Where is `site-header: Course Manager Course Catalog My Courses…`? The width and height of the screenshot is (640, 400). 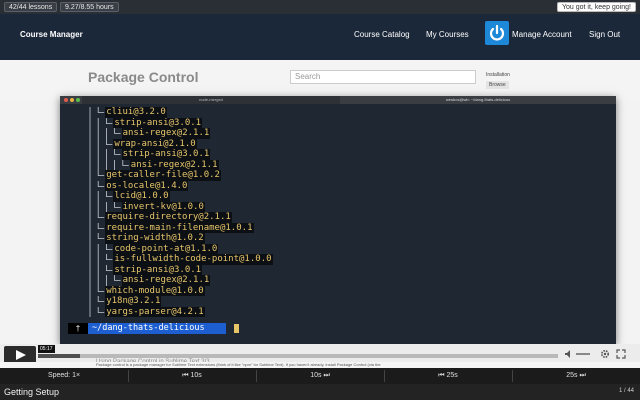 site-header: Course Manager Course Catalog My Courses… is located at coordinates (320, 37).